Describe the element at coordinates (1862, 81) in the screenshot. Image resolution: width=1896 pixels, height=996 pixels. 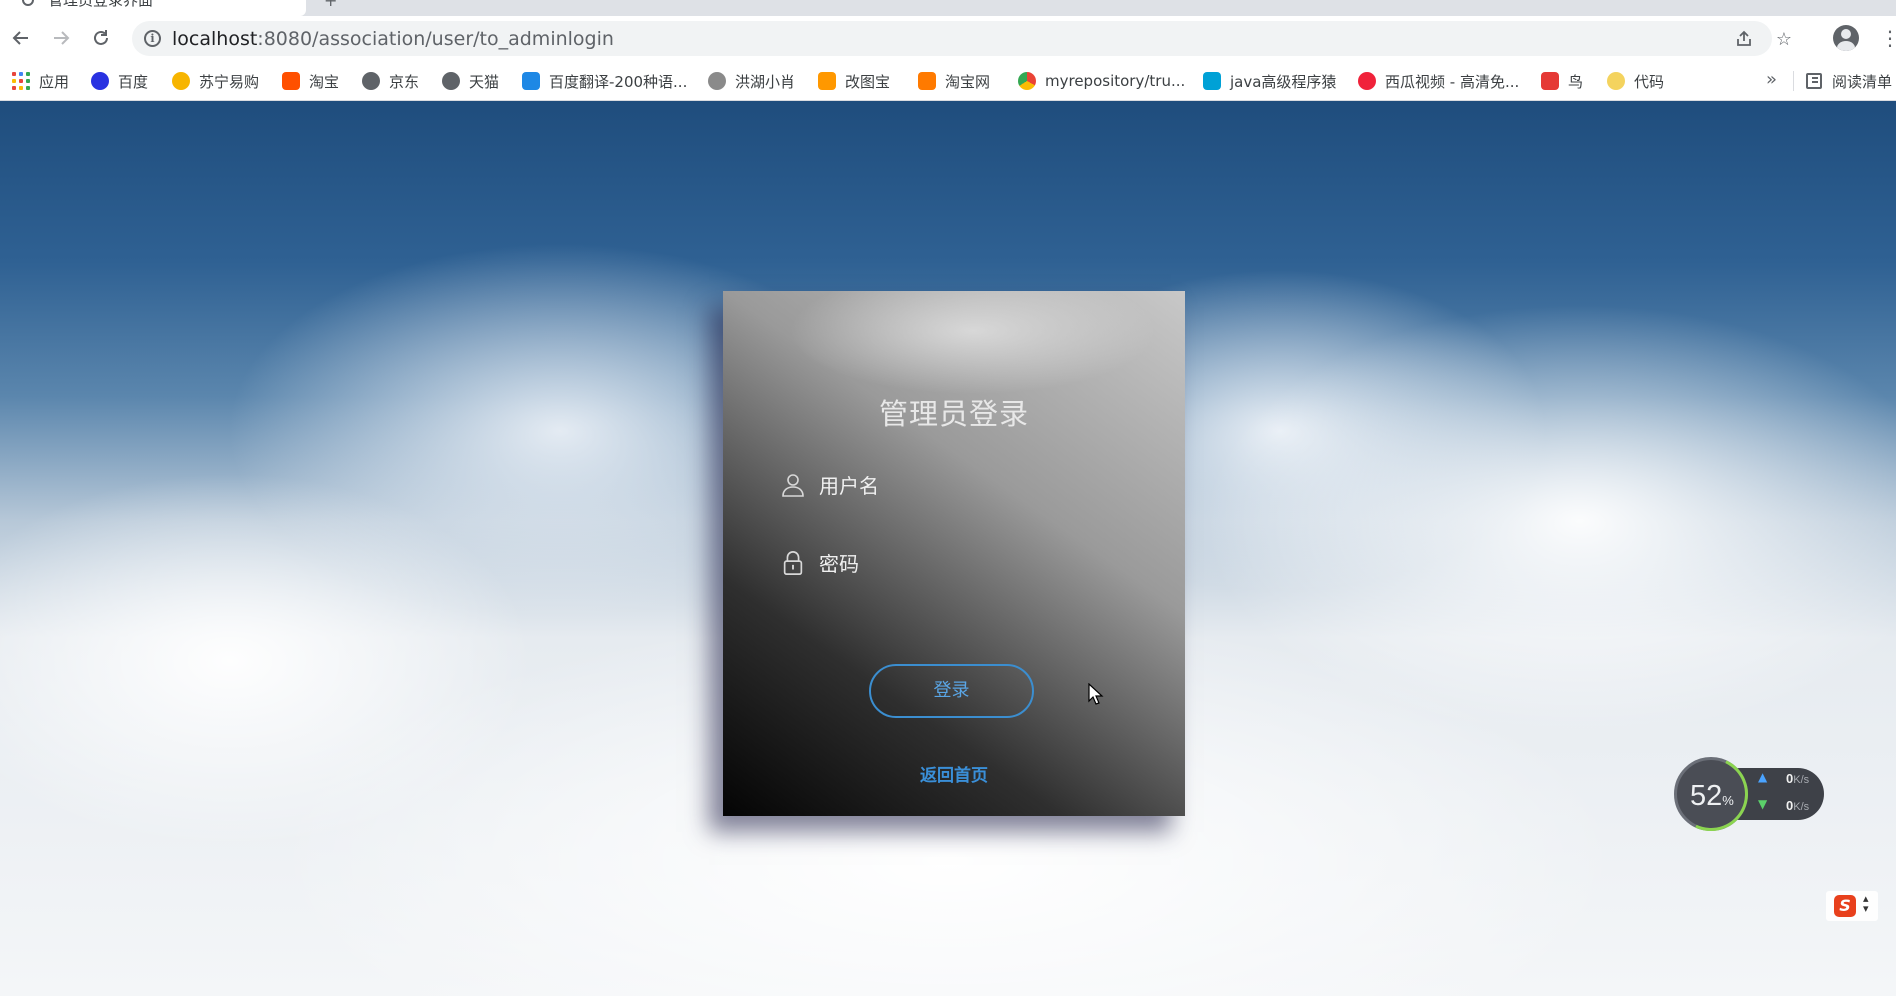
I see `reading-list-label: 阅读清单` at that location.